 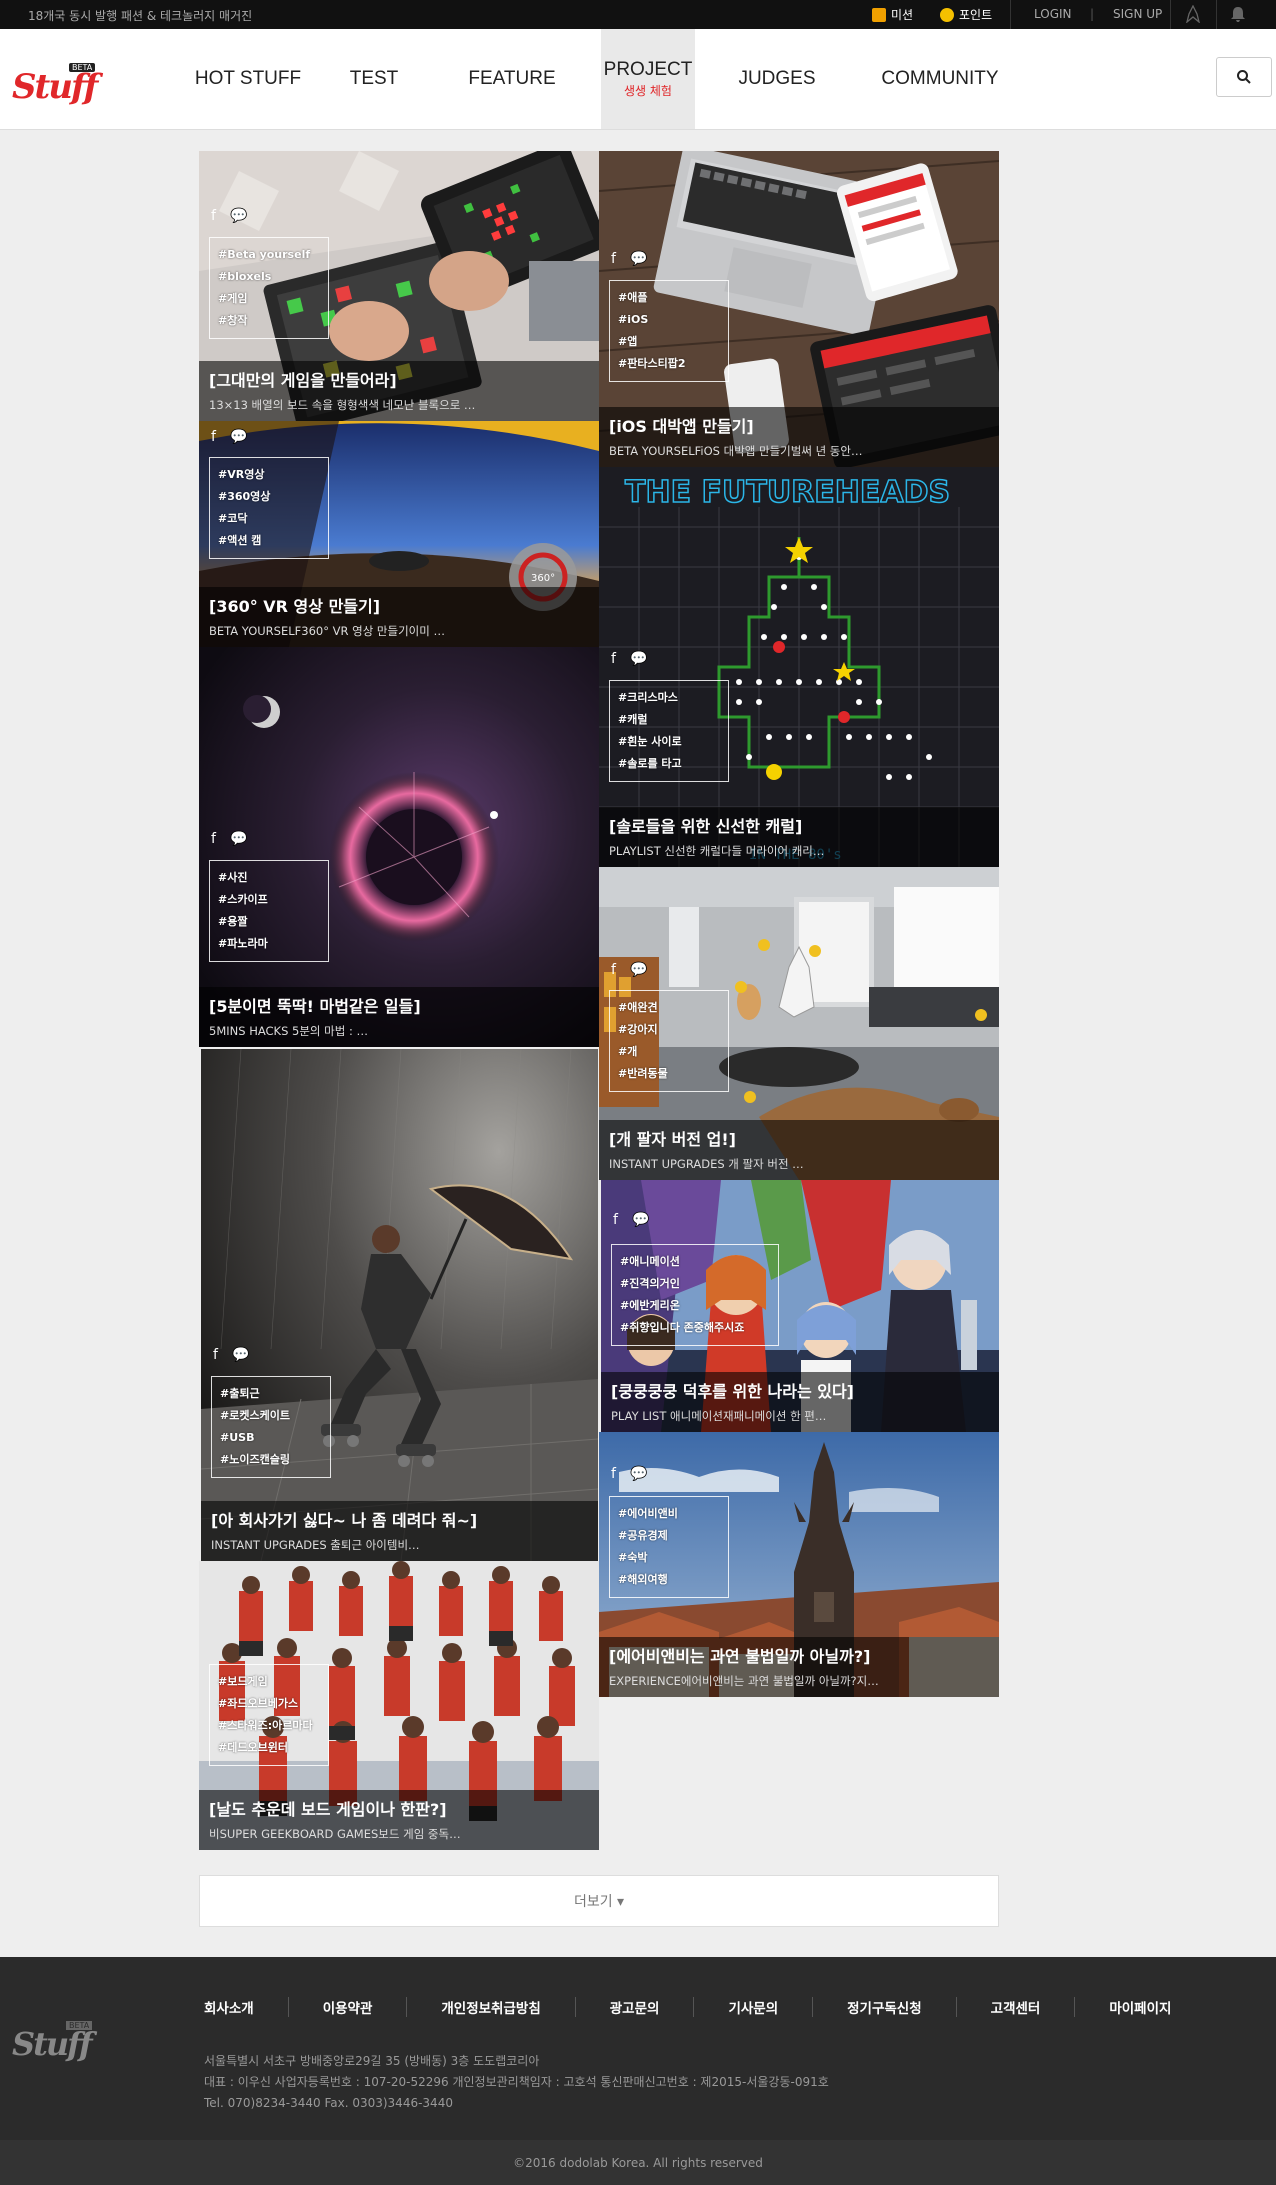 What do you see at coordinates (799, 1655) in the screenshot?
I see `card-title: [에어비앤비는 과연 불법일까 아닐까?]` at bounding box center [799, 1655].